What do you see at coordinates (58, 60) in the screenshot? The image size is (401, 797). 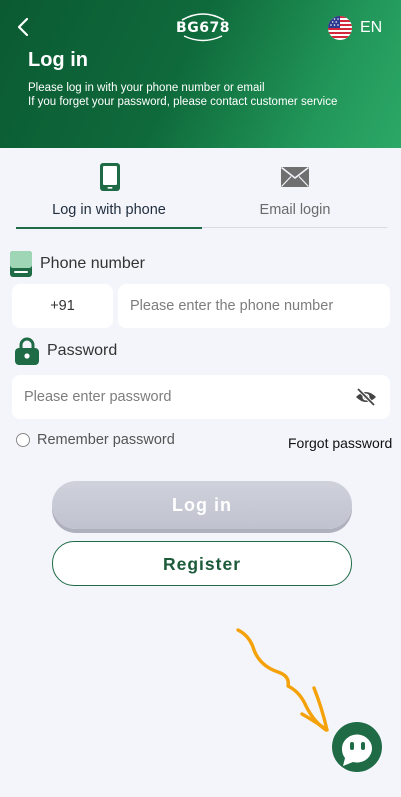 I see `page-title: Log in` at bounding box center [58, 60].